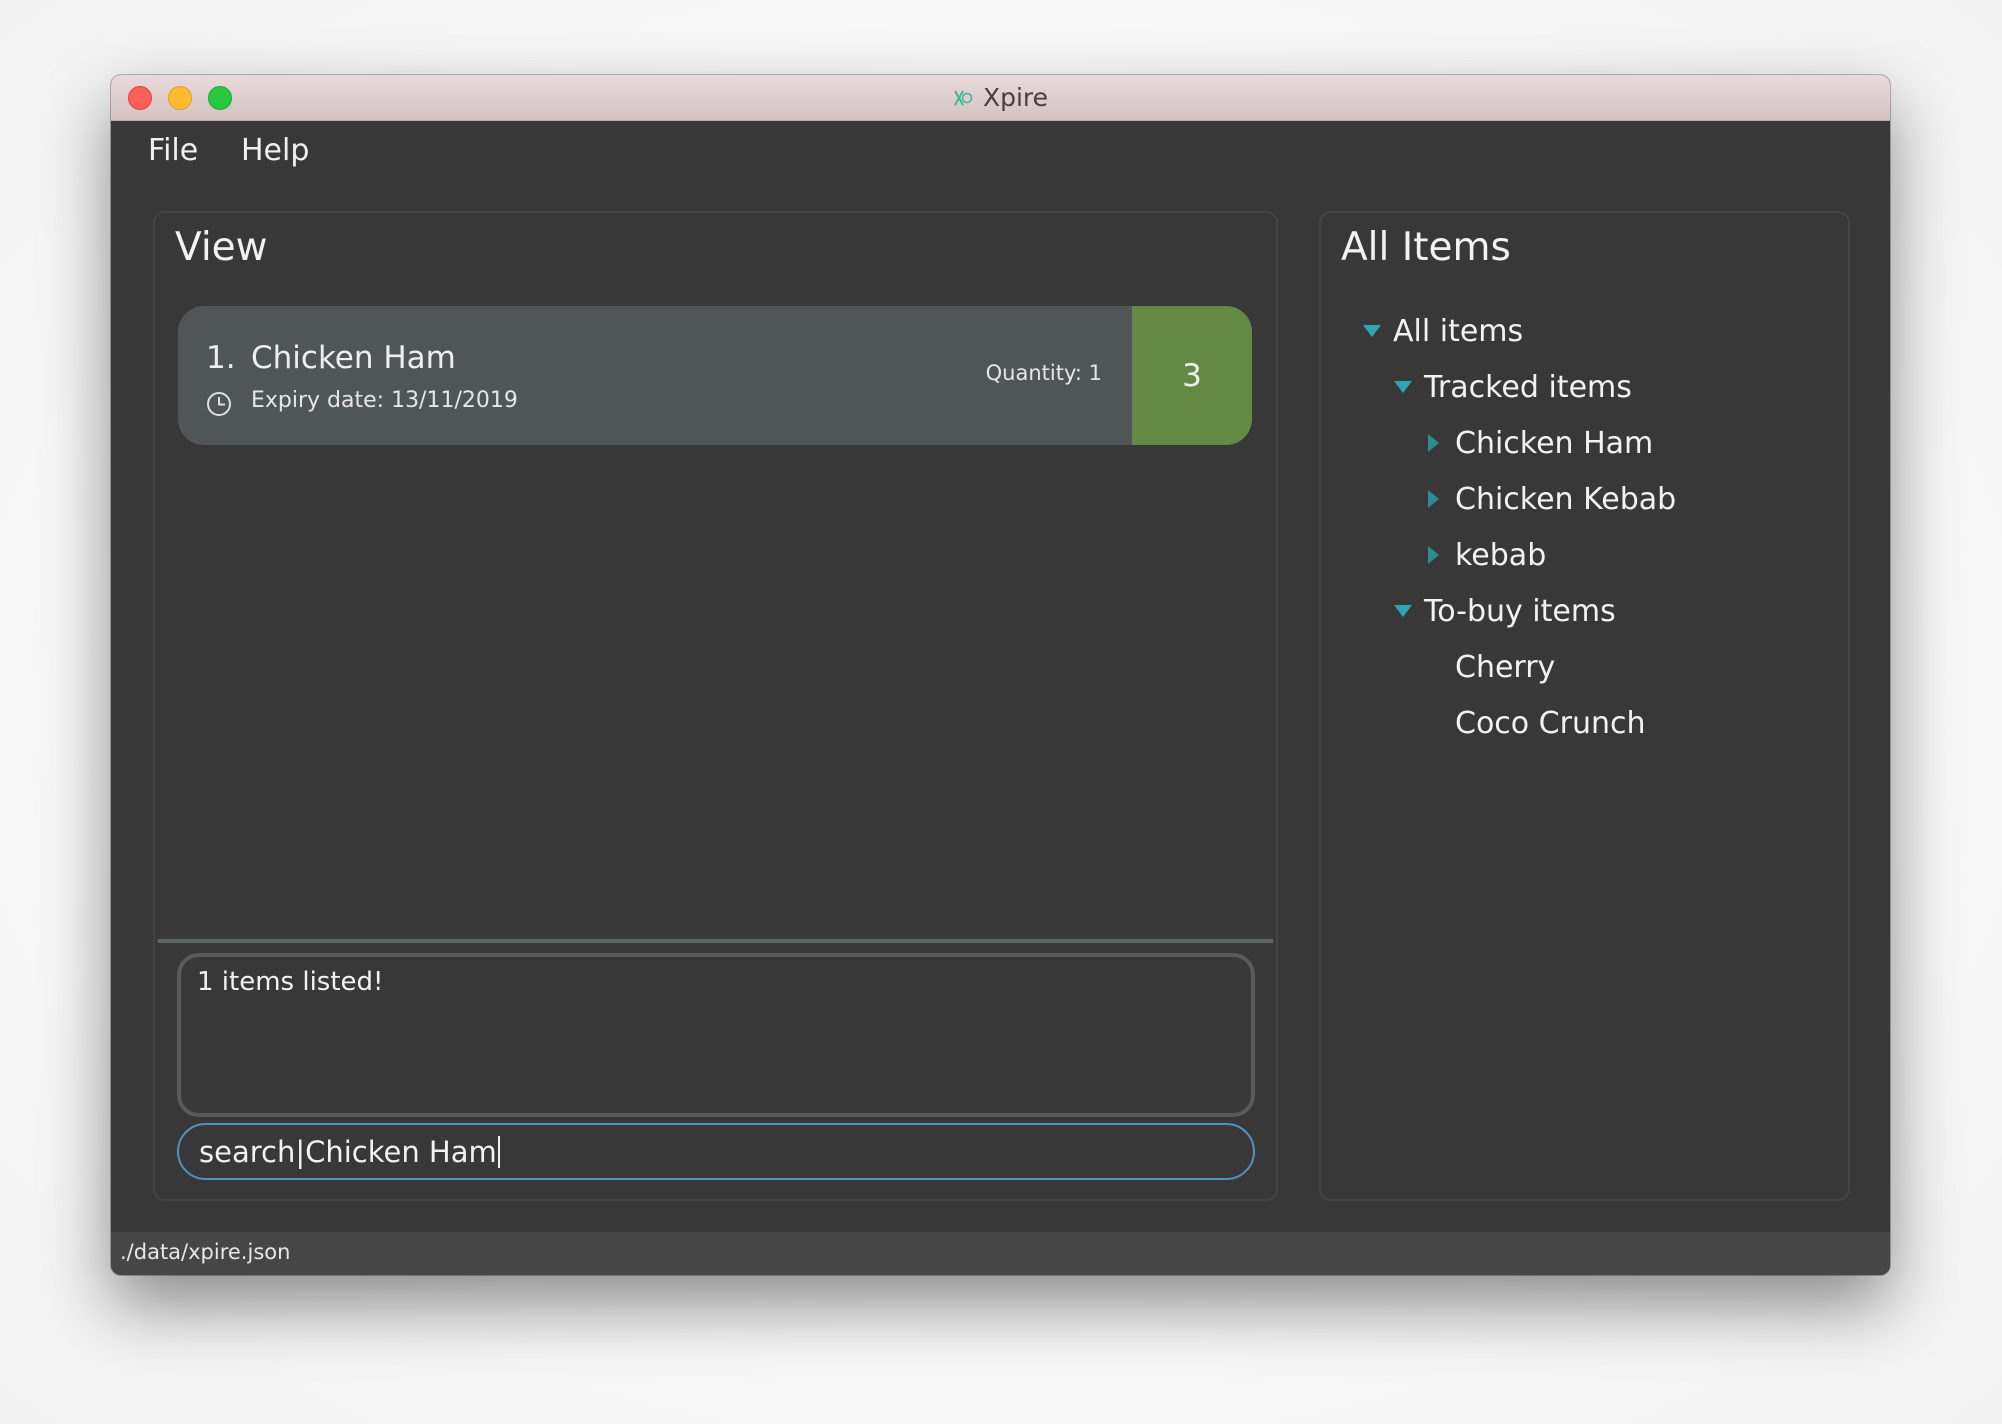 This screenshot has width=2002, height=1424. I want to click on tree-item: Chicken Ham, so click(1538, 443).